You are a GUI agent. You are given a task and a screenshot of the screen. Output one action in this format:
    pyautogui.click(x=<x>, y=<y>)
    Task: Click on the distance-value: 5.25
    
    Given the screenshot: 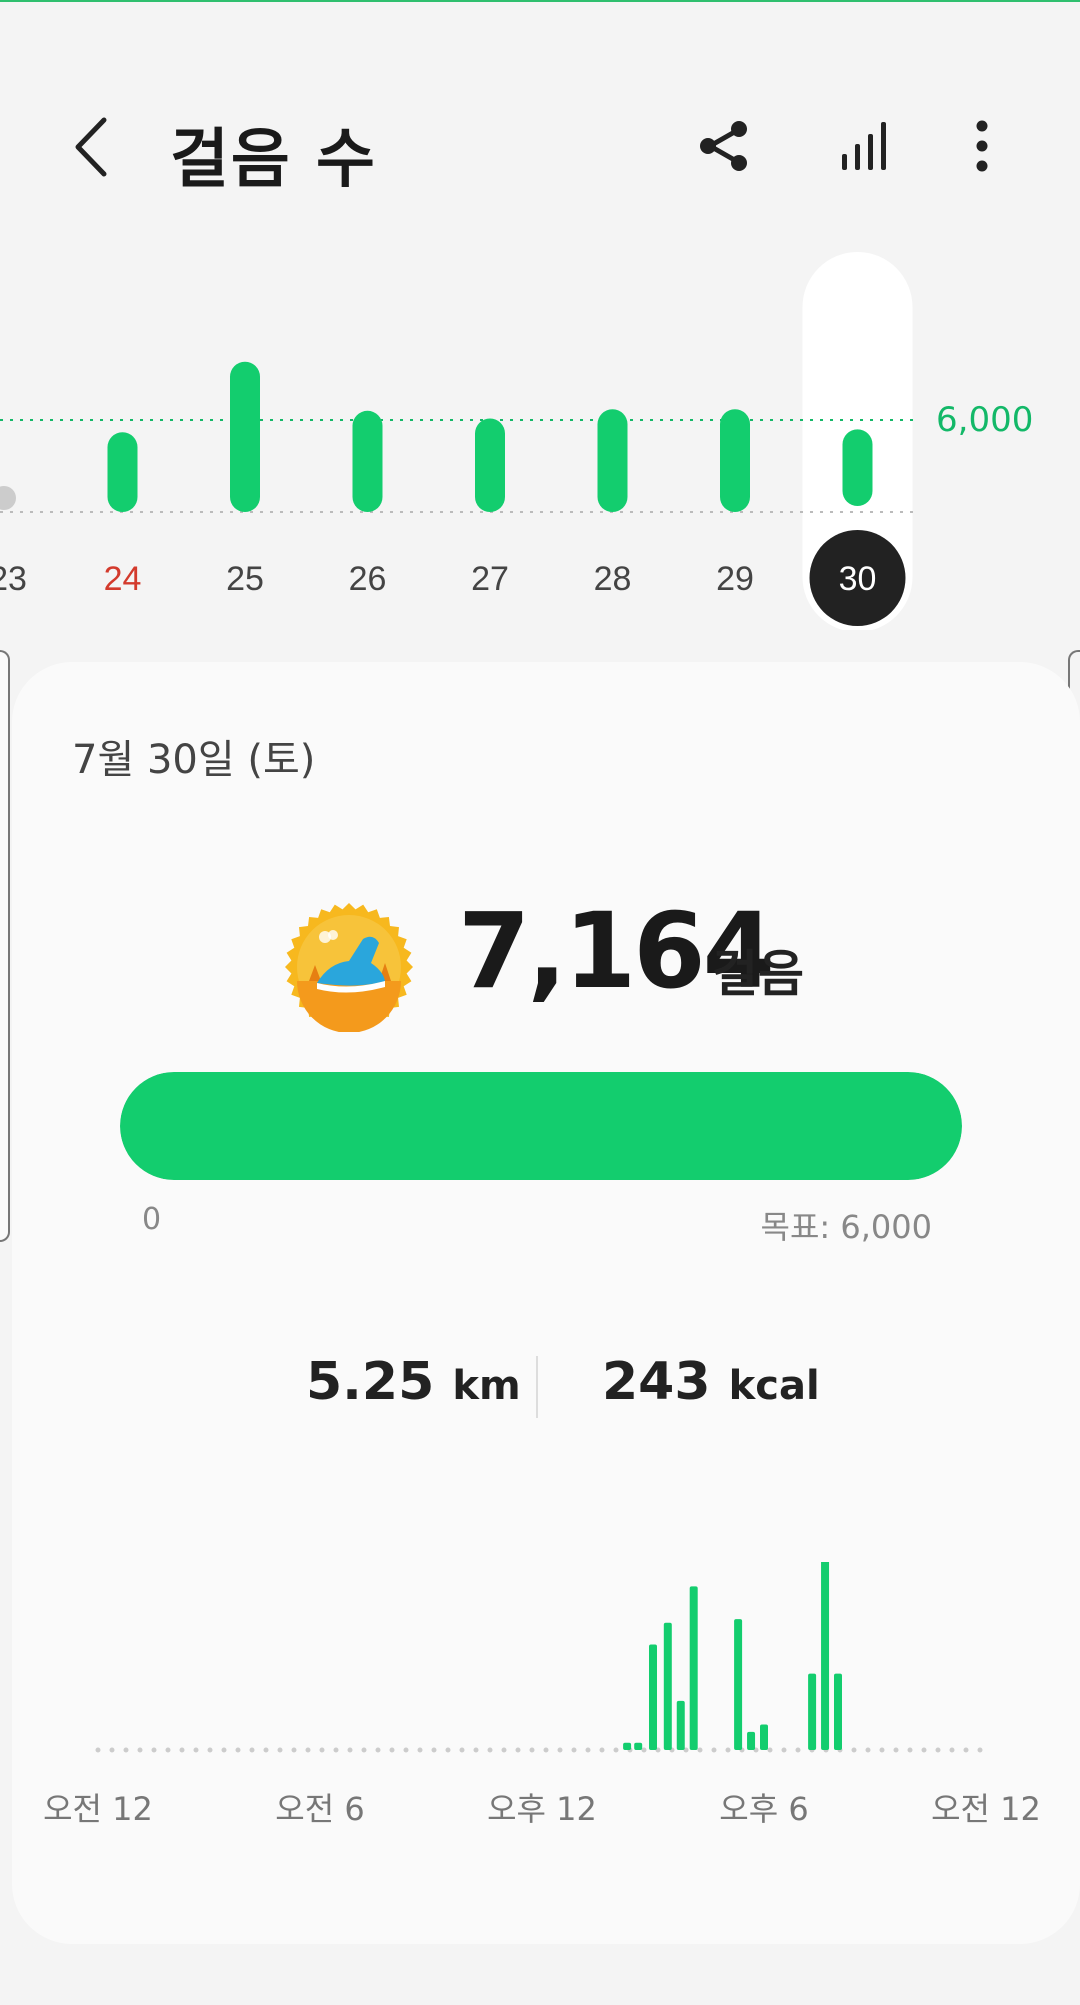 What is the action you would take?
    pyautogui.click(x=370, y=1382)
    